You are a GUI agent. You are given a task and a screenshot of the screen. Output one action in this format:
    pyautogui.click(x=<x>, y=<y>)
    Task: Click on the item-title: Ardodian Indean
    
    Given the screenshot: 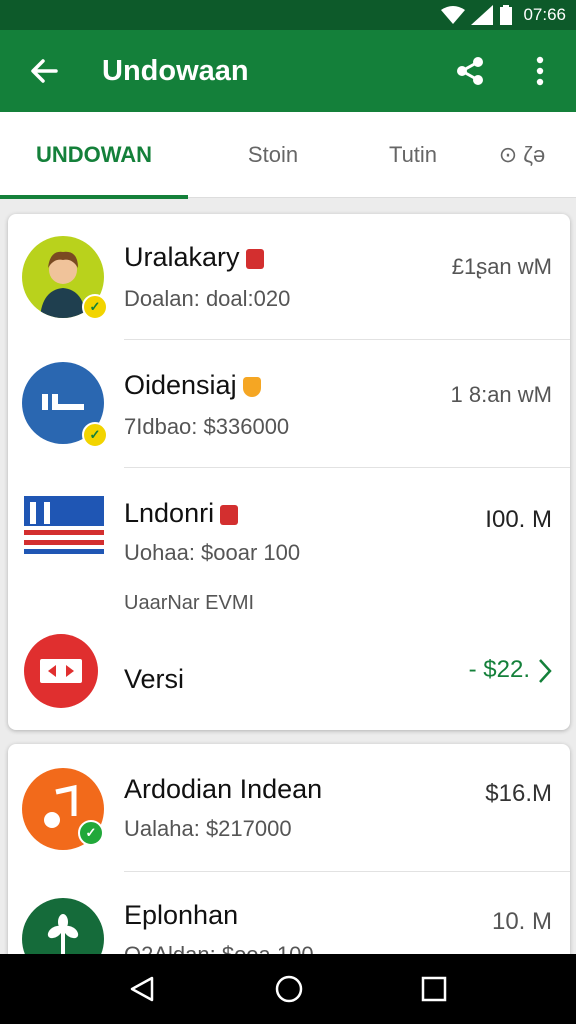 What is the action you would take?
    pyautogui.click(x=223, y=789)
    